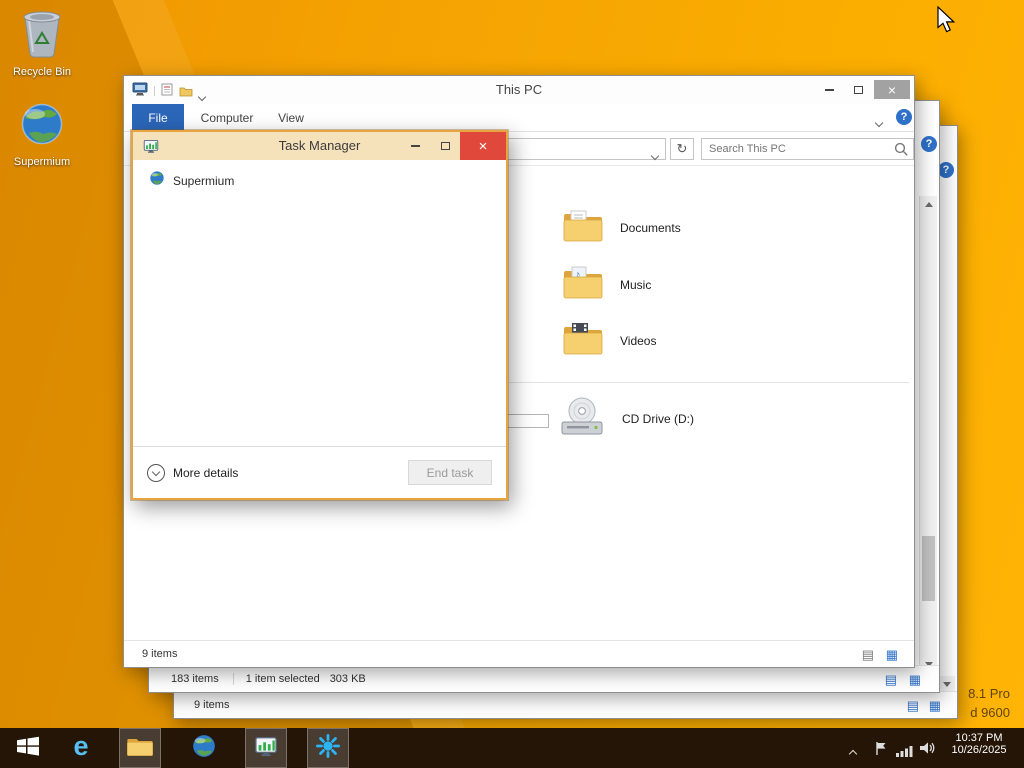  I want to click on explorer-item-documents: Documents, so click(621, 228).